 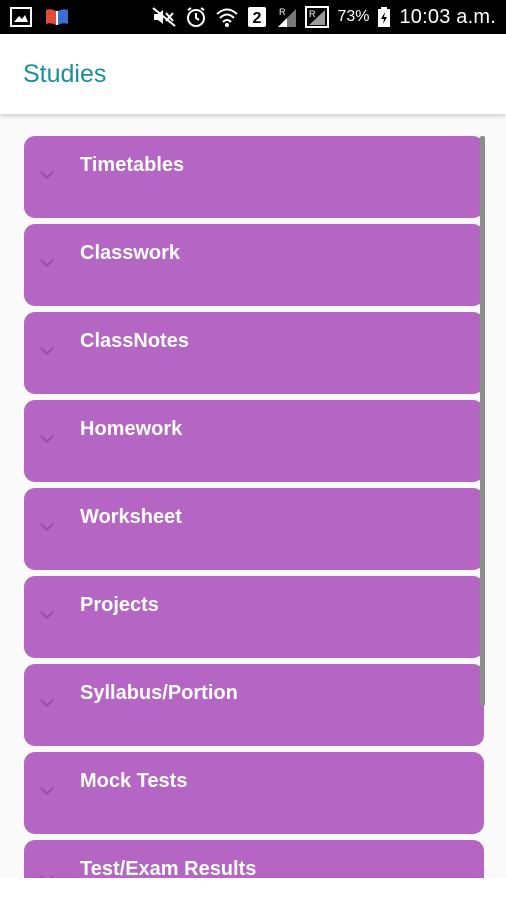 What do you see at coordinates (131, 517) in the screenshot?
I see `list-item-label: Worksheet` at bounding box center [131, 517].